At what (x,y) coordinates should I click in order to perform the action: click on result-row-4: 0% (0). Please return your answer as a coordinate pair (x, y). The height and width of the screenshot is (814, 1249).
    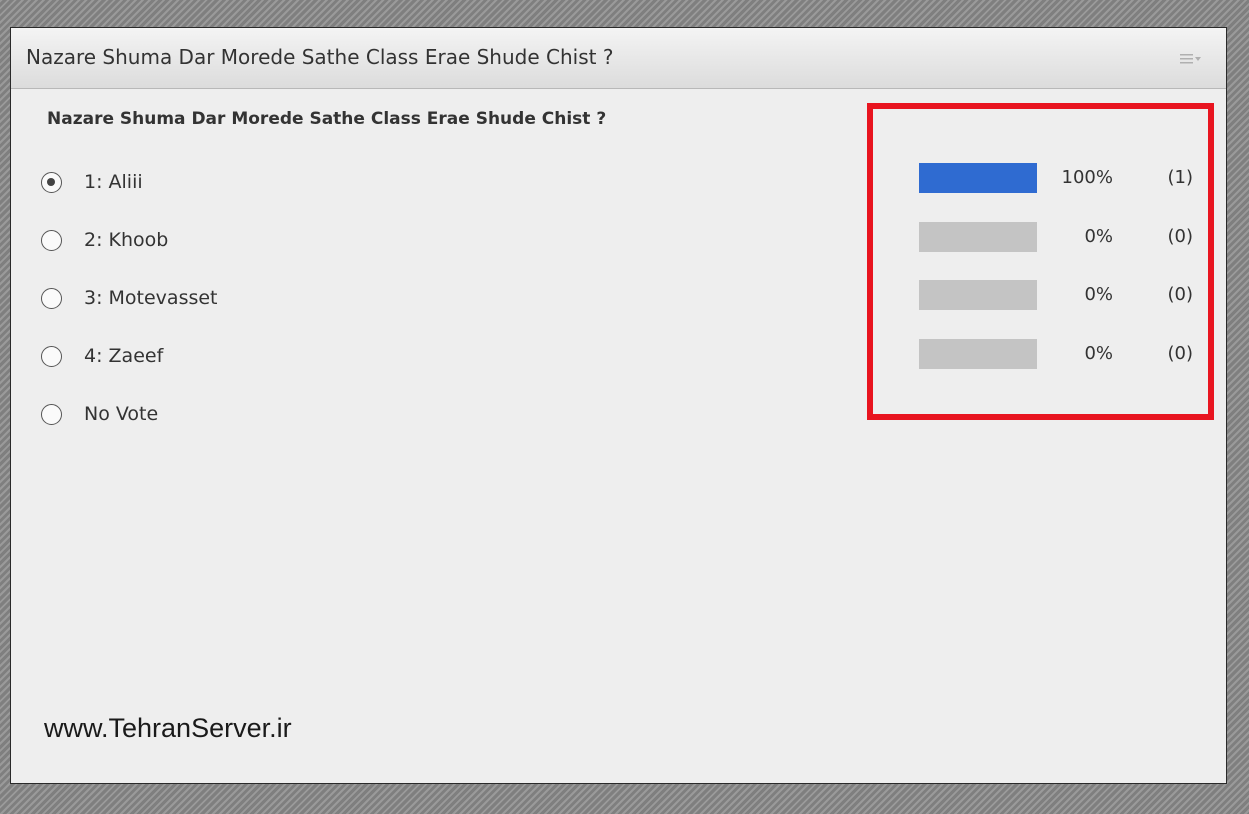
    Looking at the image, I should click on (1059, 354).